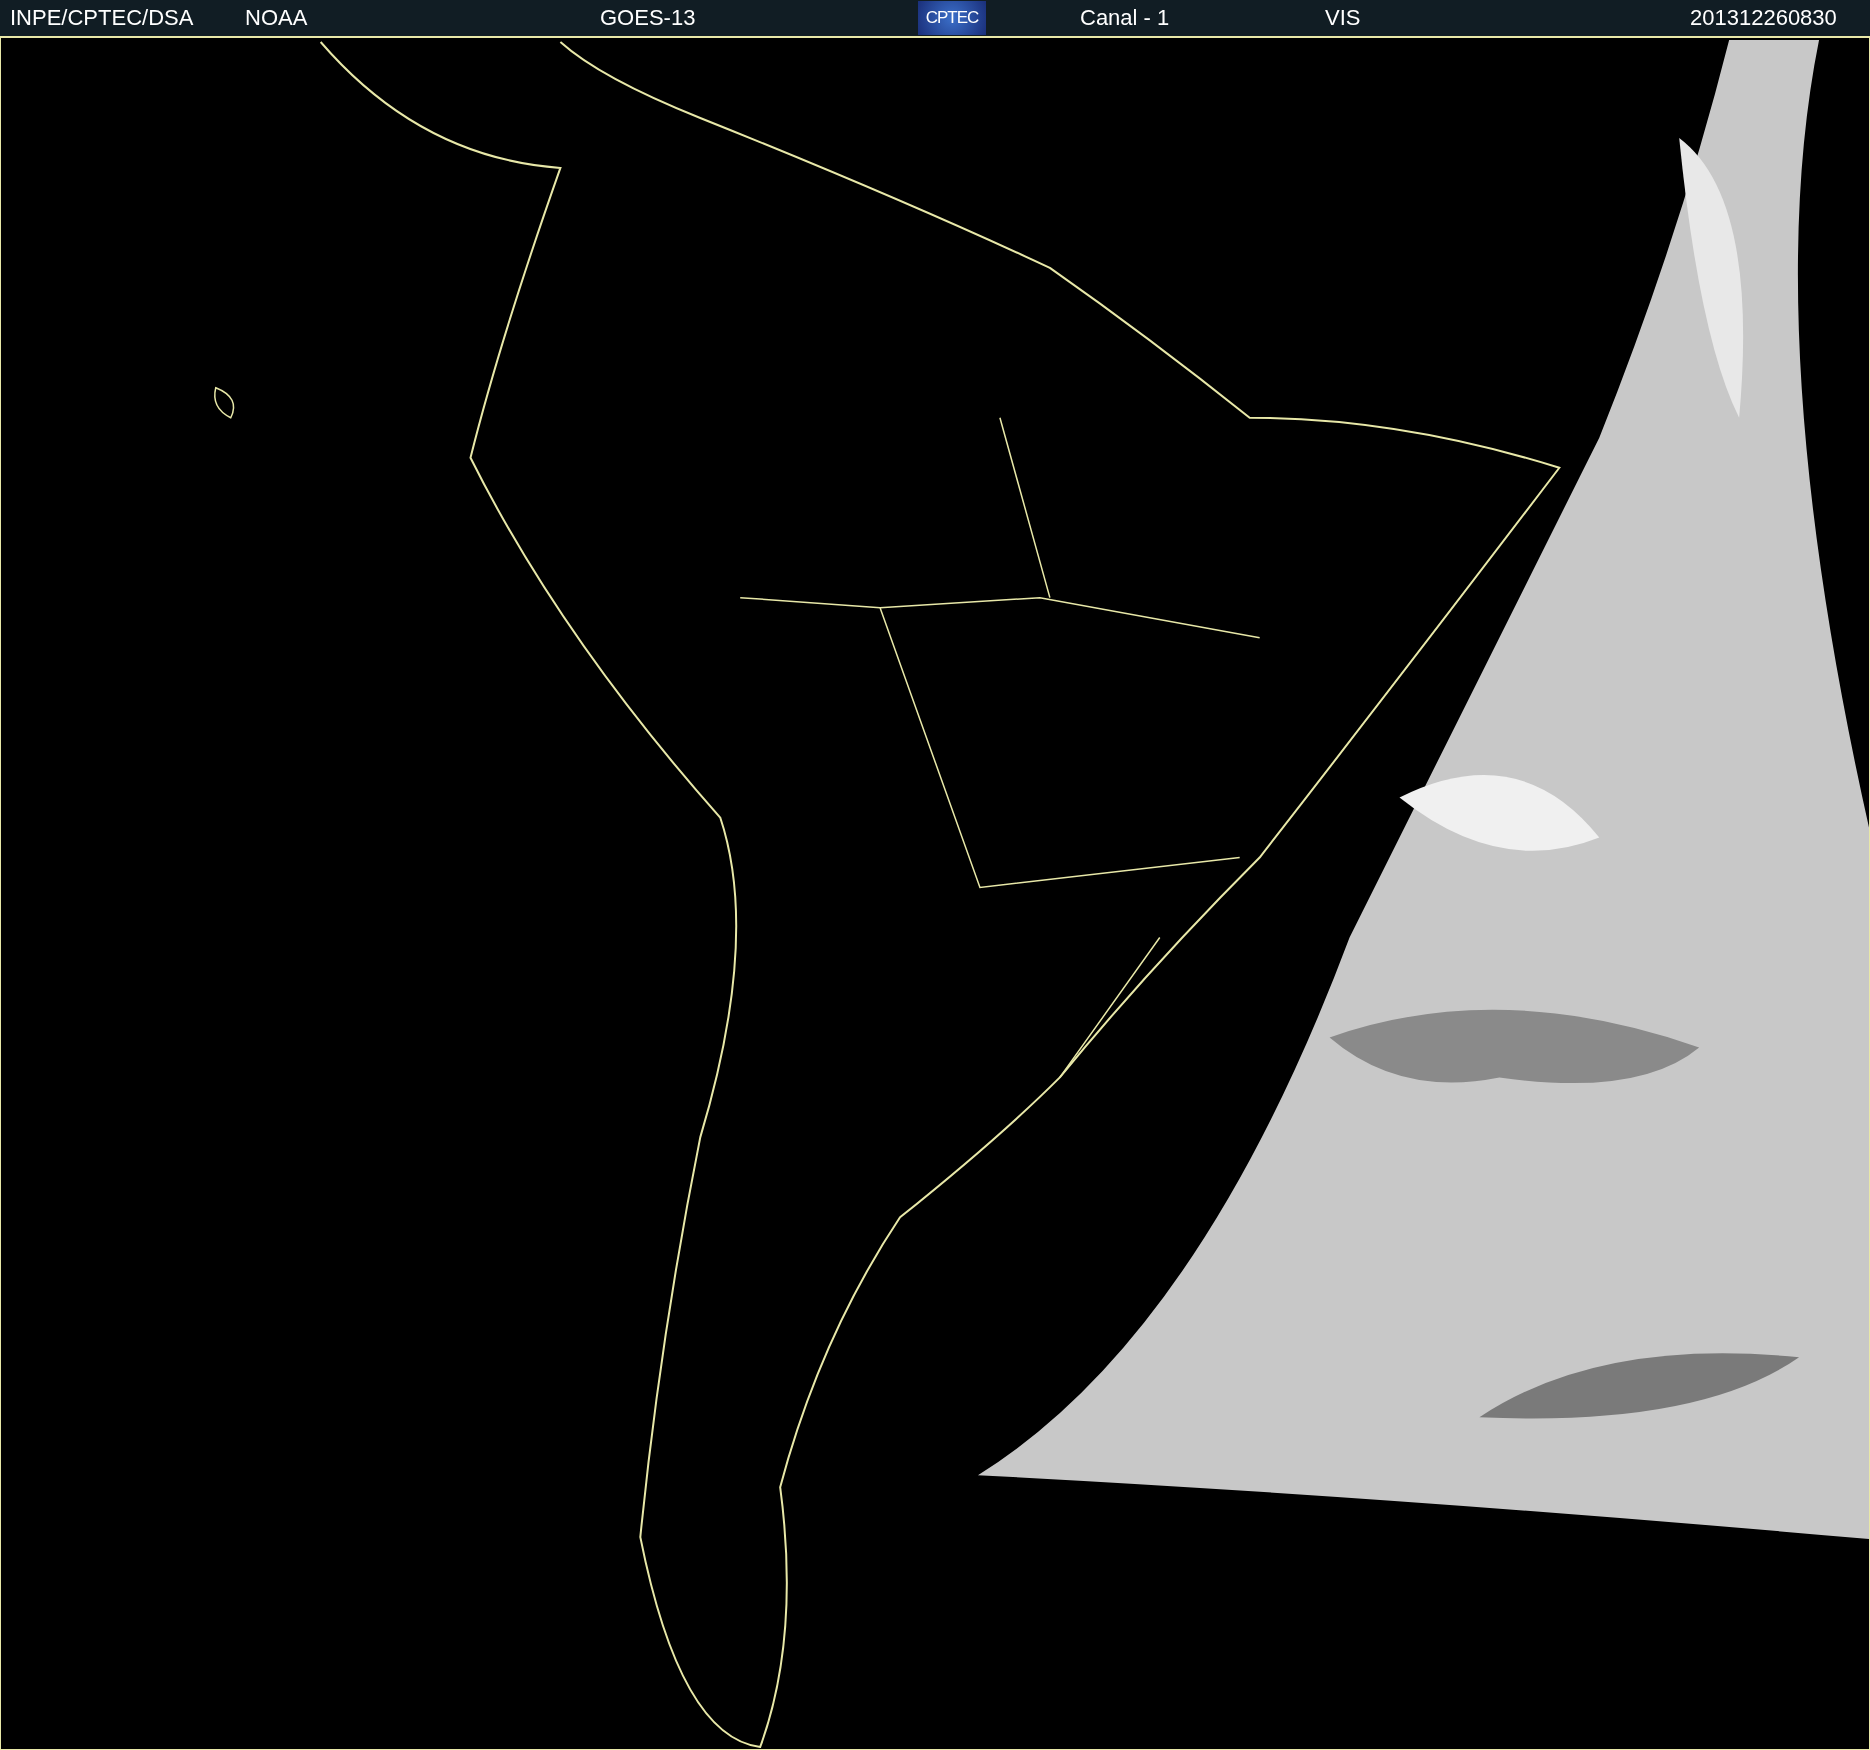 This screenshot has width=1870, height=1750. I want to click on timestamp-label: 201312260830, so click(1763, 18).